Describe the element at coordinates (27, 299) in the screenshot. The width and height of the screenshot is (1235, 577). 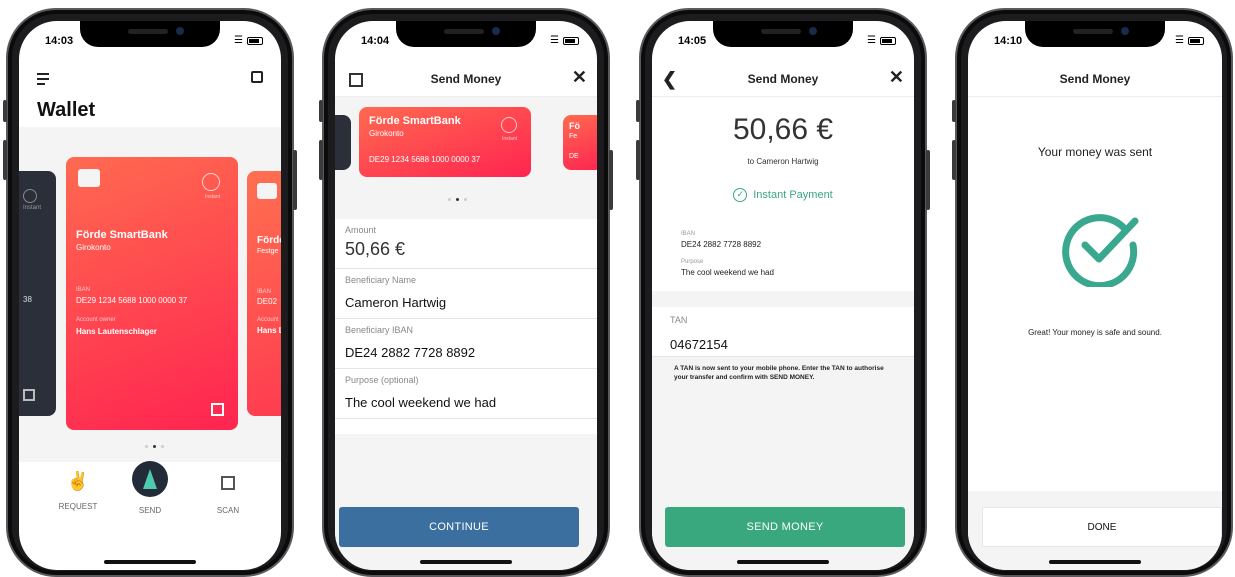
I see `card-iban-fragment: 38` at that location.